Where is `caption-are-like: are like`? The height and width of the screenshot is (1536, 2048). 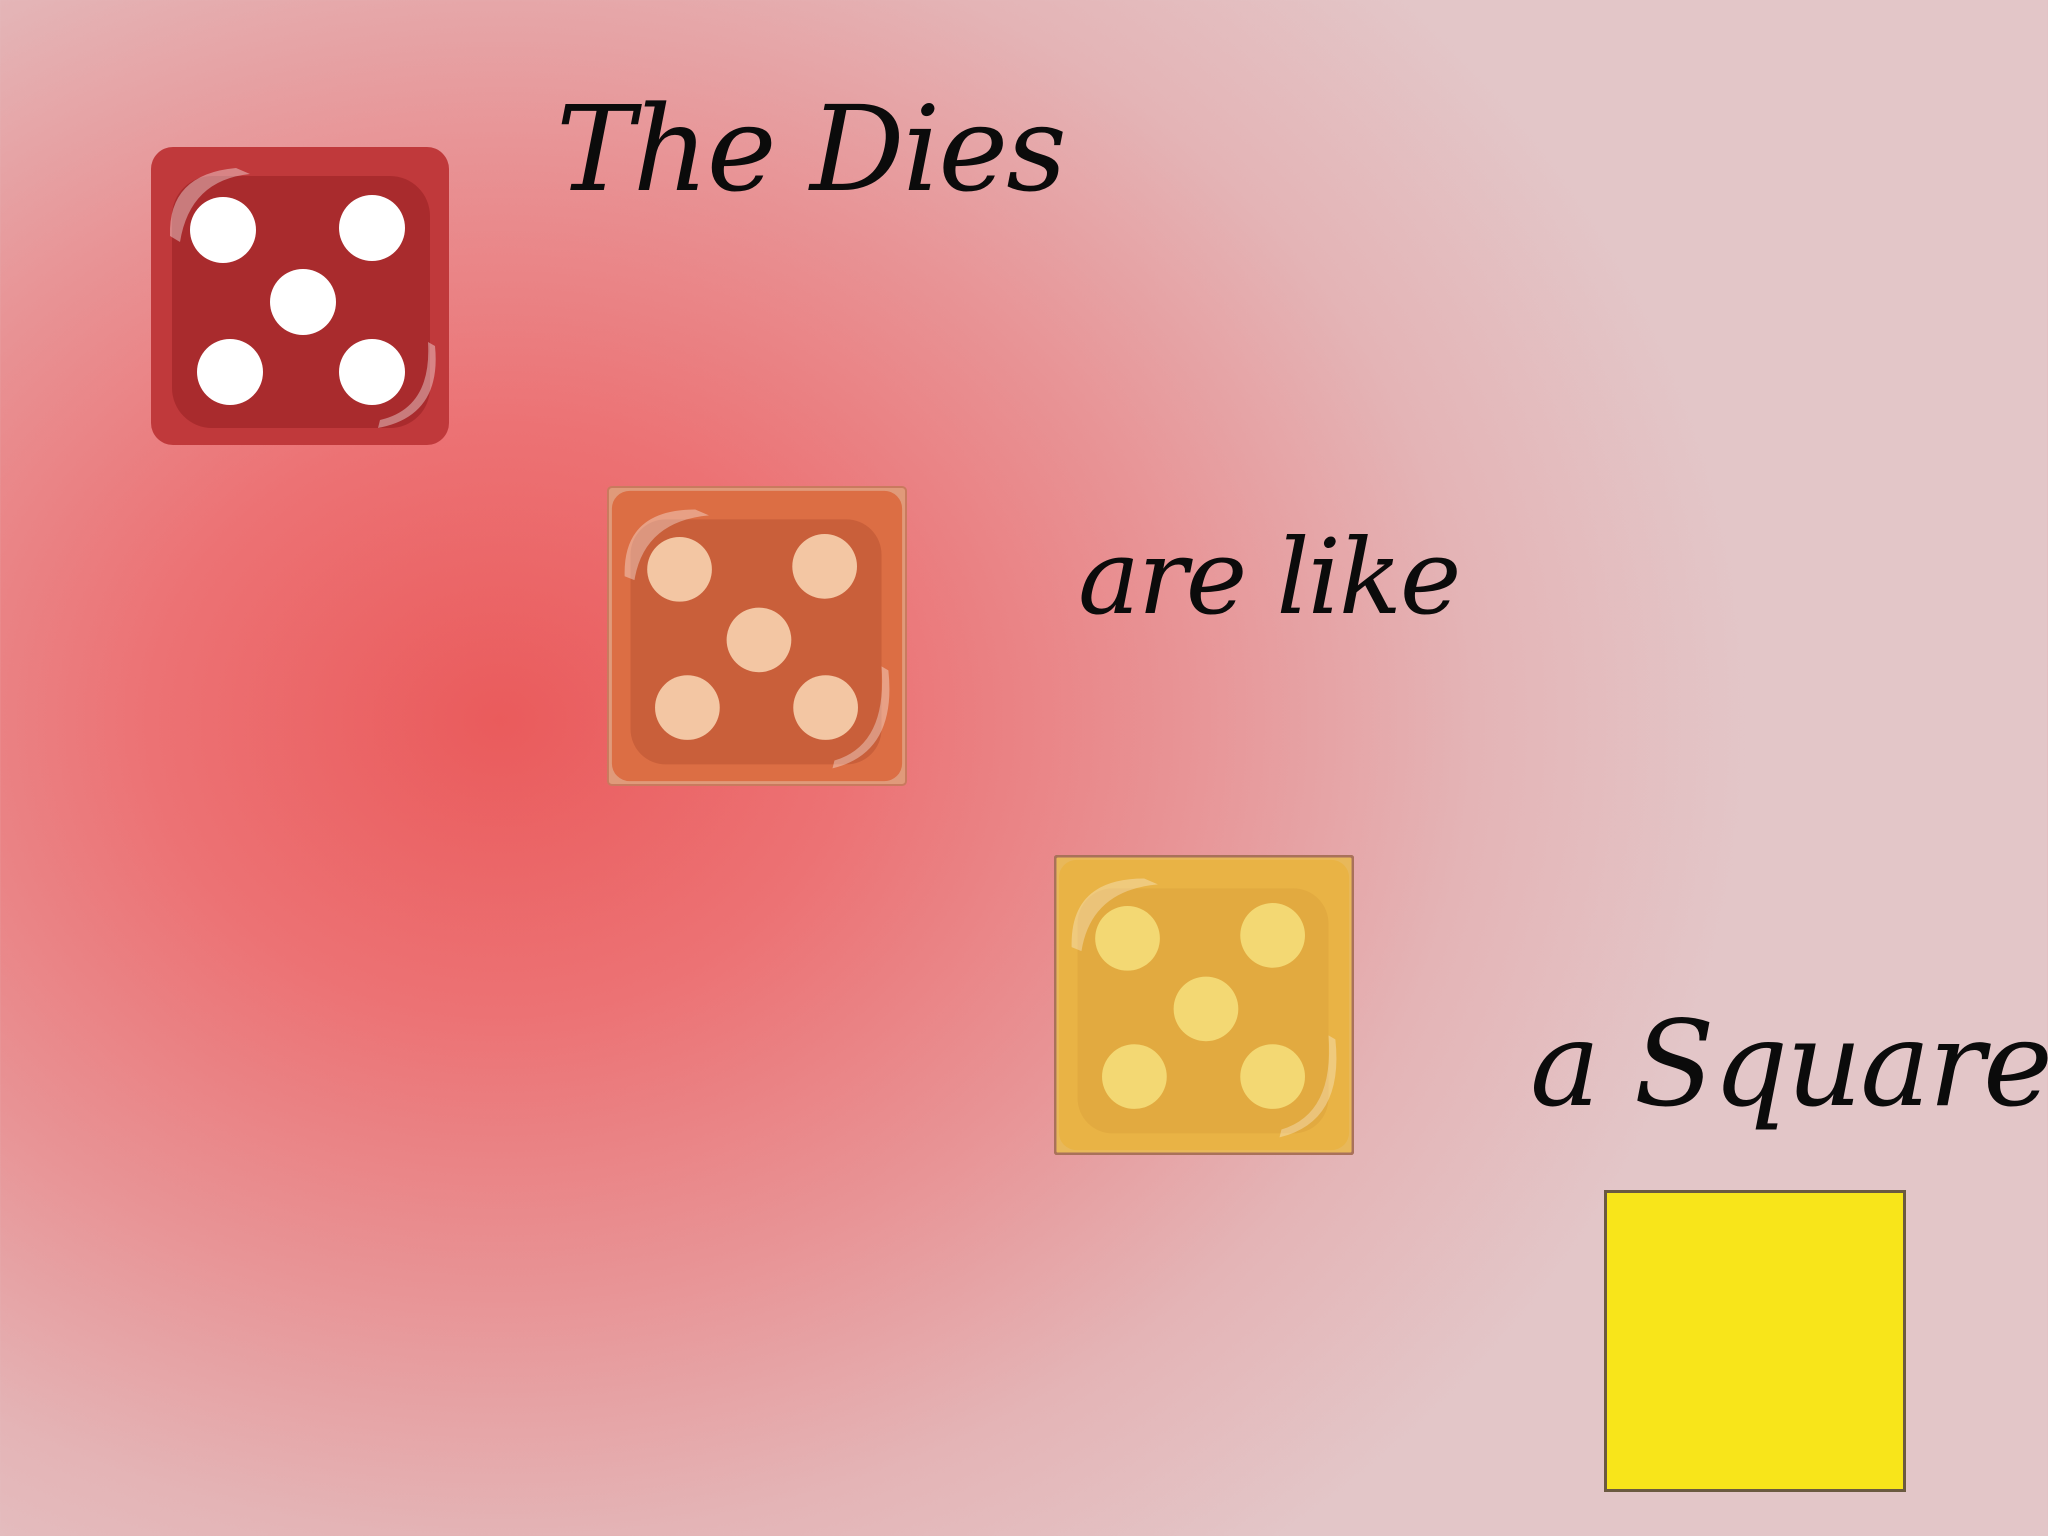
caption-are-like: are like is located at coordinates (1269, 577).